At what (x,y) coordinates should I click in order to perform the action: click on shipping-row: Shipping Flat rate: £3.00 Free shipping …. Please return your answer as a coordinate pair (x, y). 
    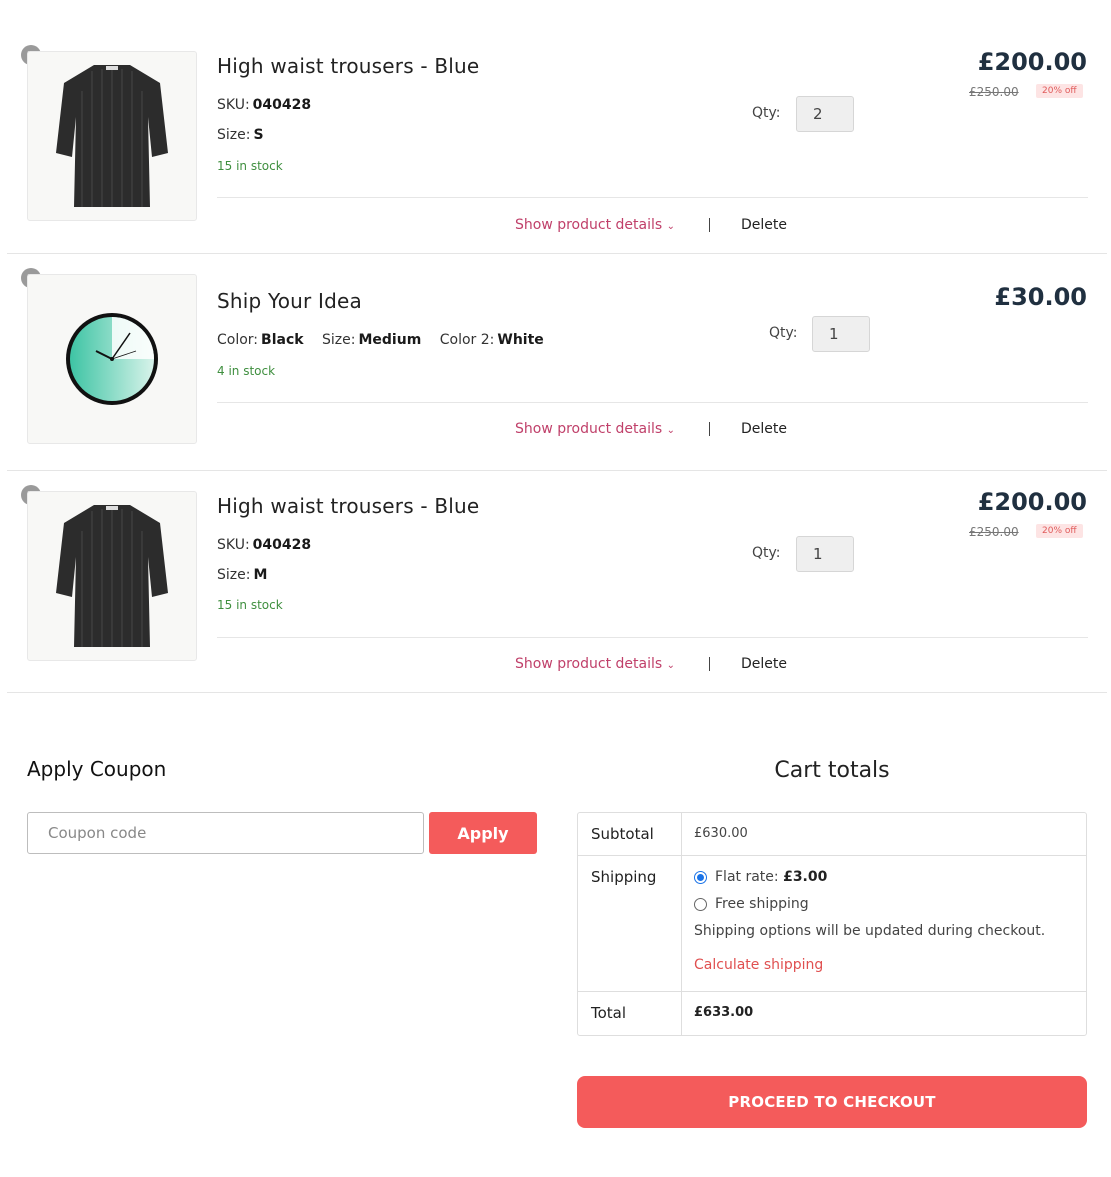
    Looking at the image, I should click on (832, 924).